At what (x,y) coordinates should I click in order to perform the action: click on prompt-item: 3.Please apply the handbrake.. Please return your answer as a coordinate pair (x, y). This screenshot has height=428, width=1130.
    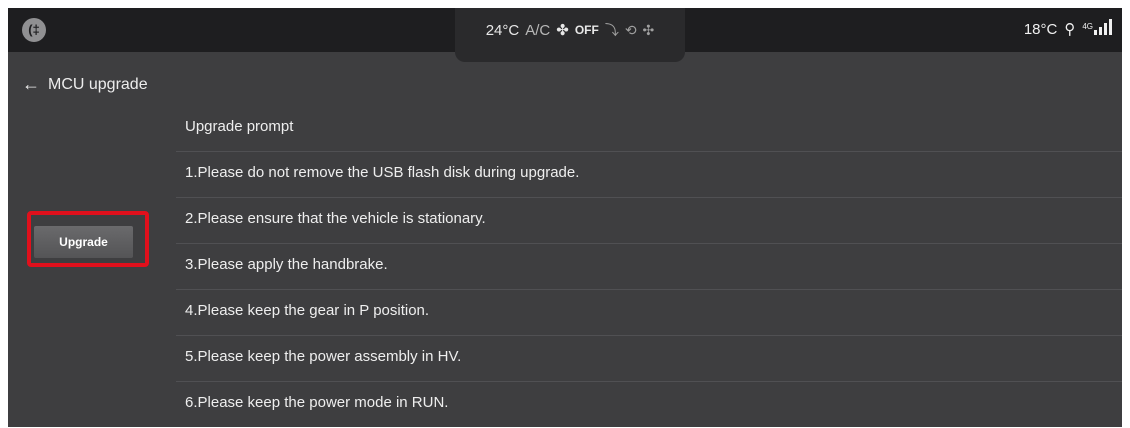
    Looking at the image, I should click on (649, 267).